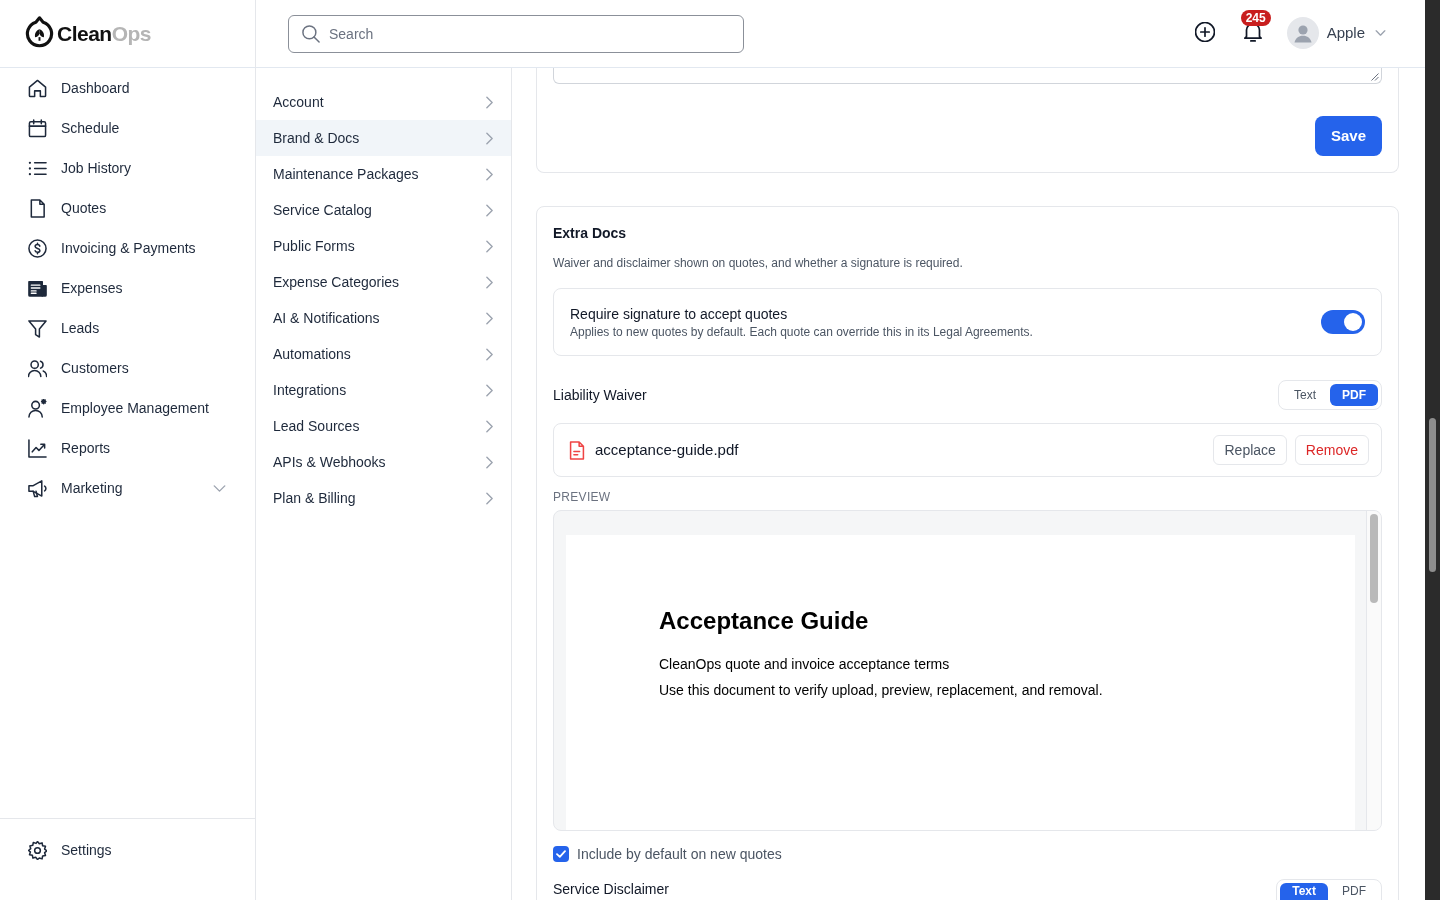  Describe the element at coordinates (516, 33) in the screenshot. I see `search-field: Search` at that location.